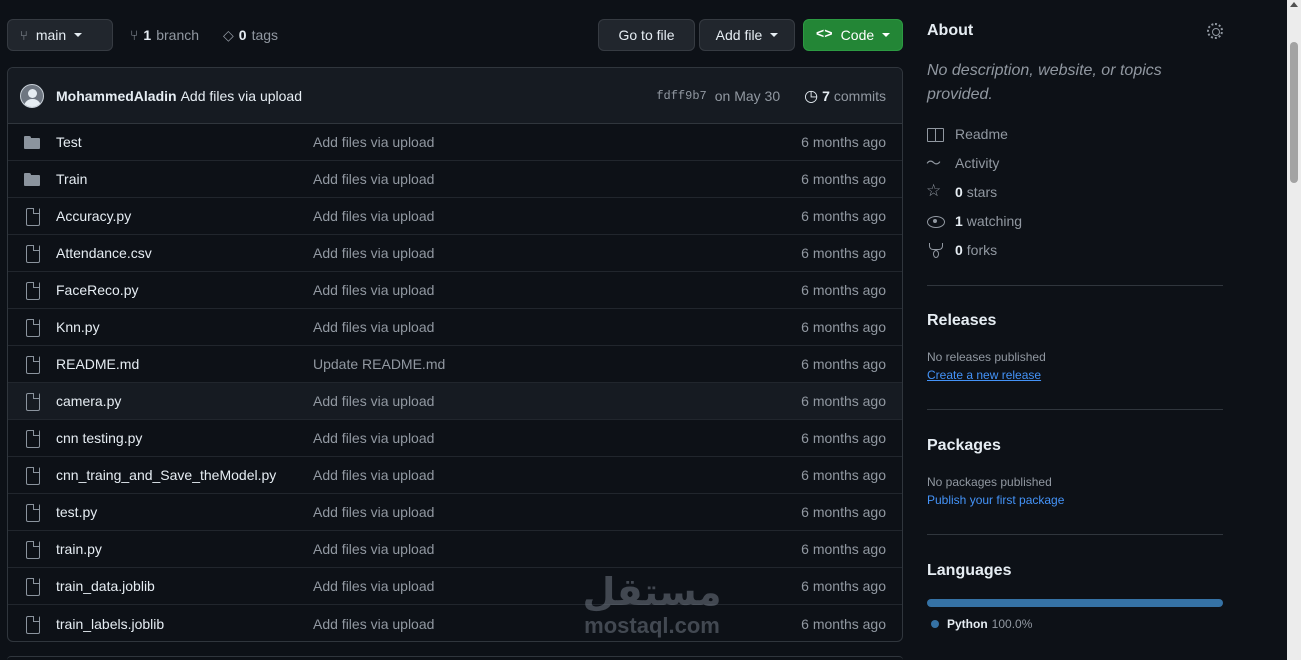 The image size is (1301, 660). What do you see at coordinates (97, 364) in the screenshot?
I see `file-name-link: README.md` at bounding box center [97, 364].